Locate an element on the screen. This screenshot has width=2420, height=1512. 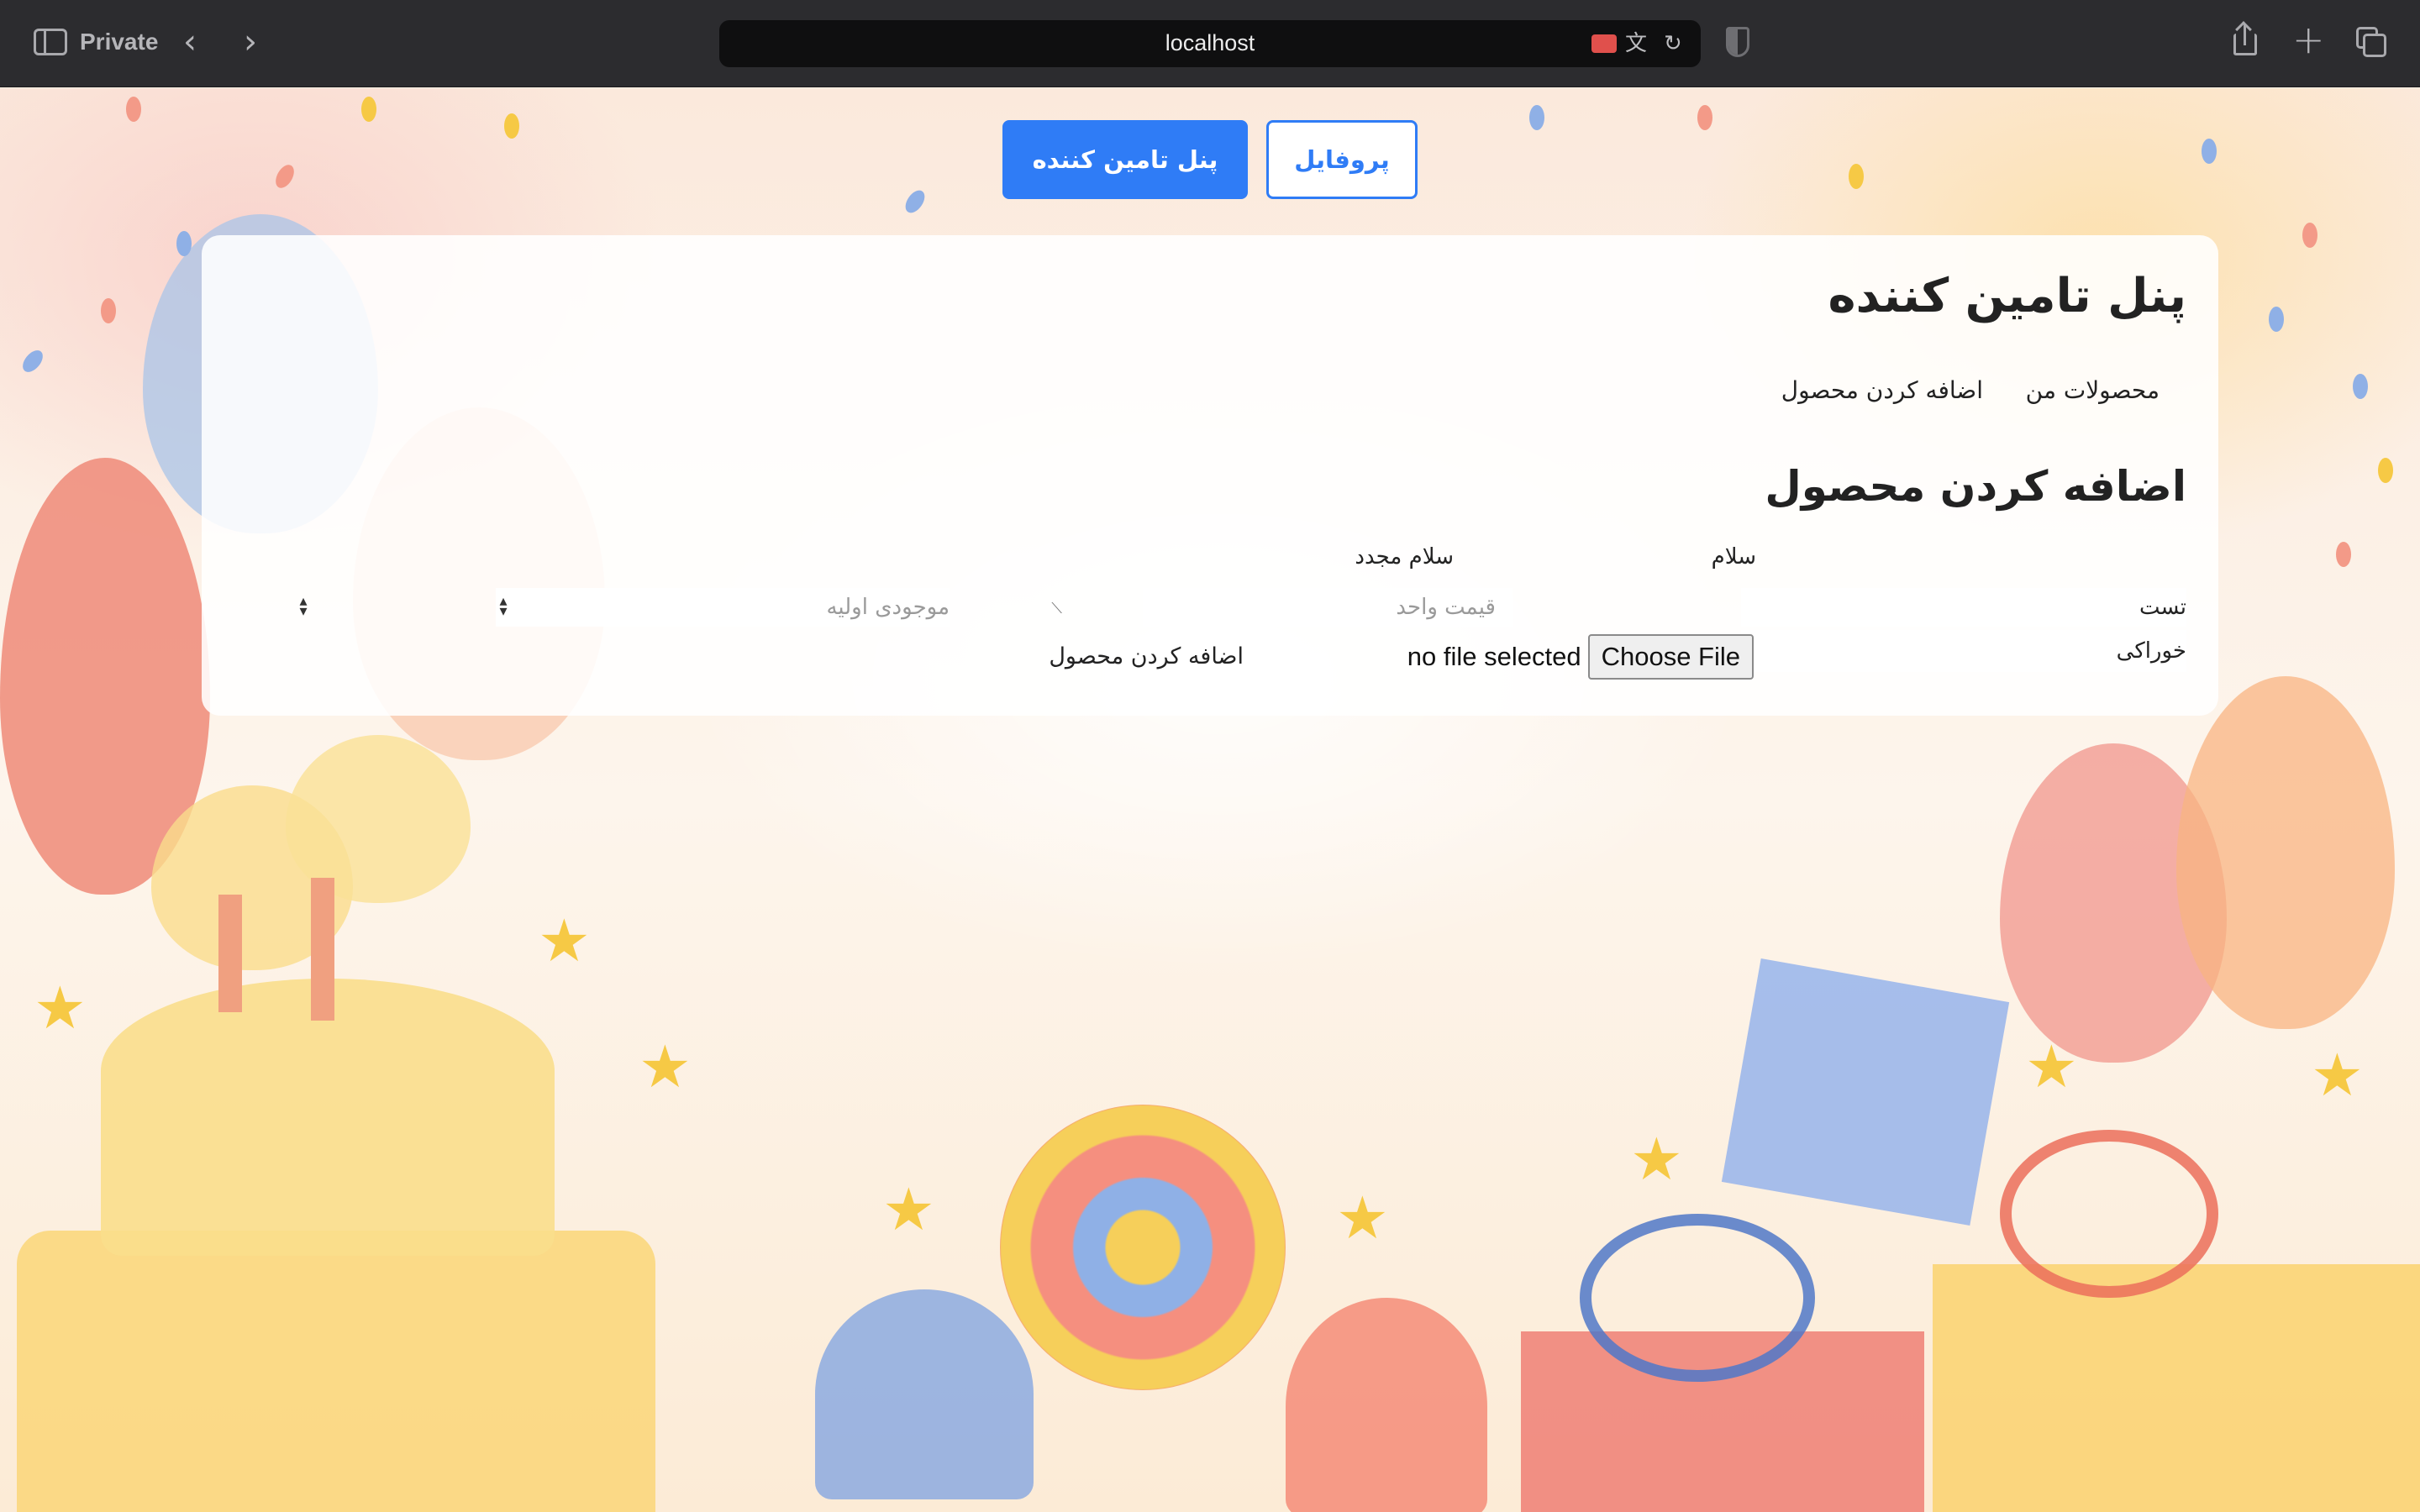
name-label: سلام is located at coordinates (1734, 557).